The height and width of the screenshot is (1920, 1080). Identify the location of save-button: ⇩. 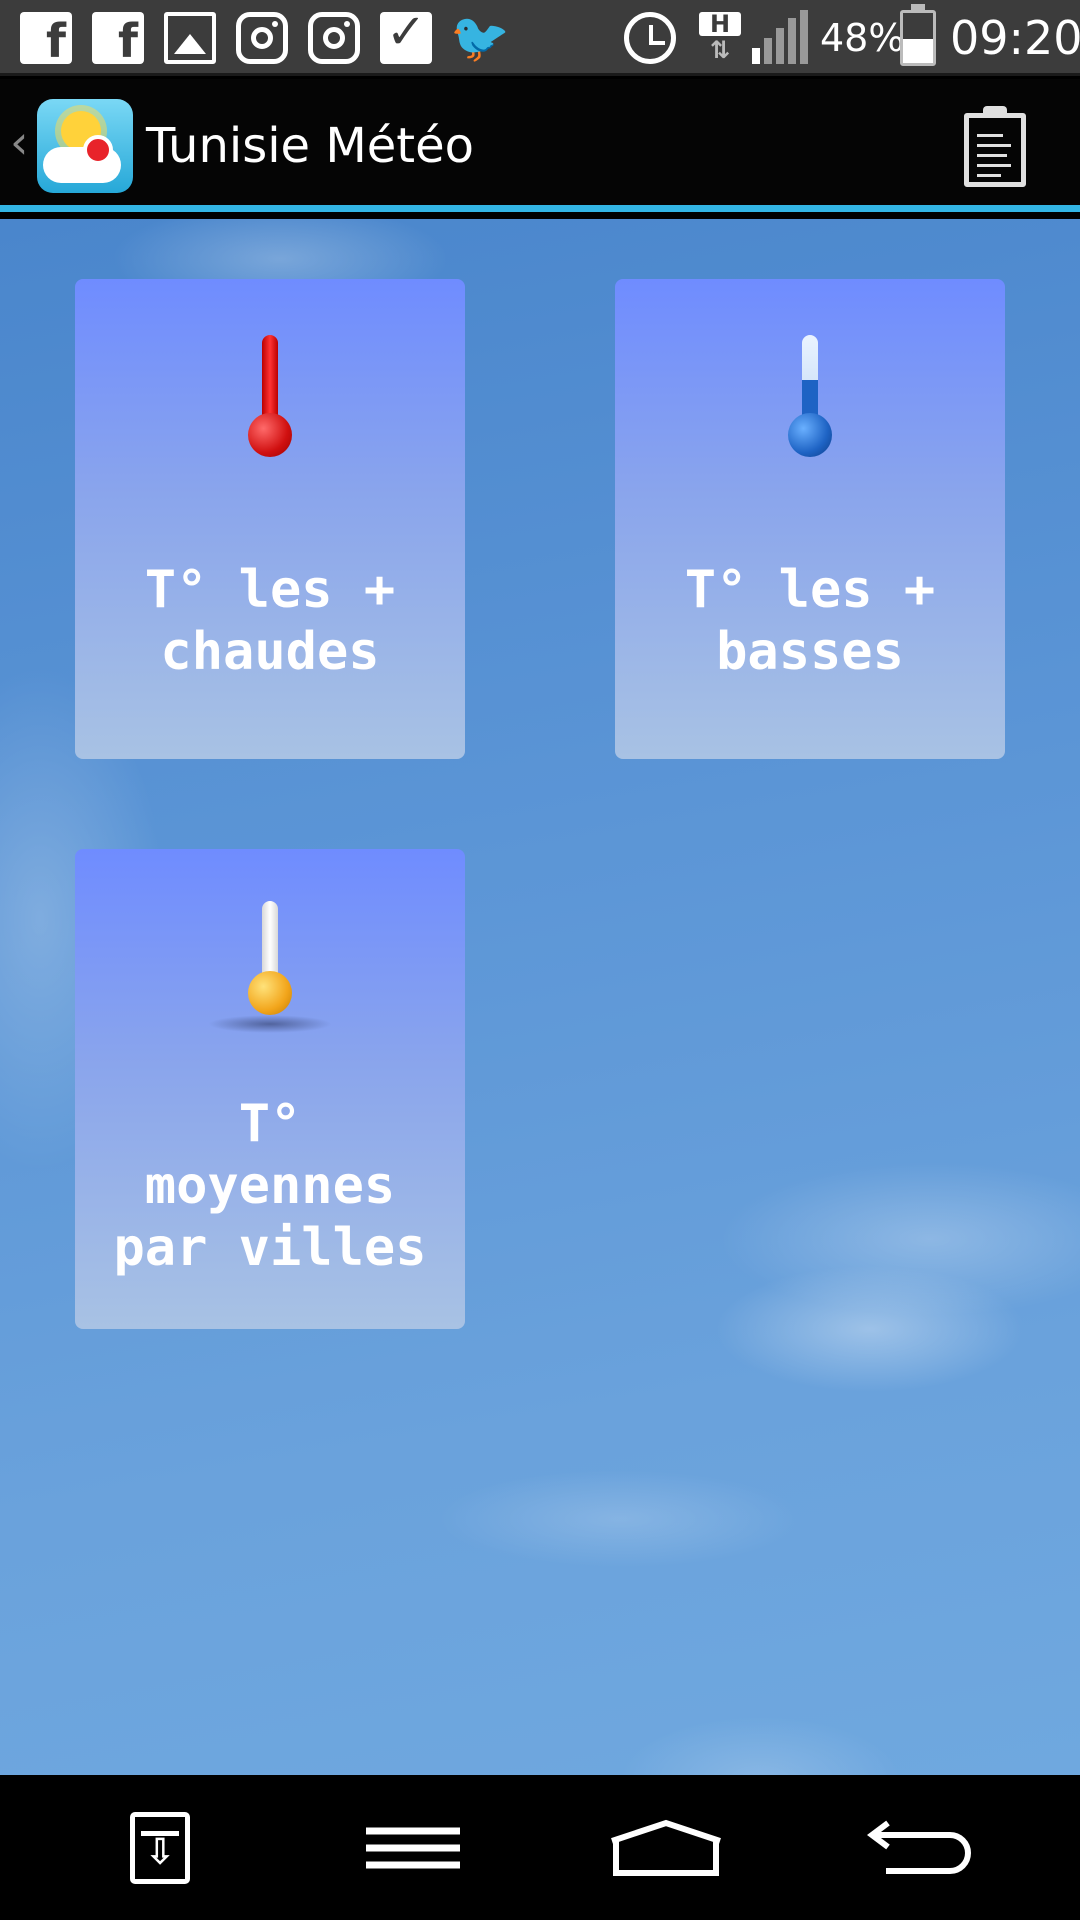
(160, 1847).